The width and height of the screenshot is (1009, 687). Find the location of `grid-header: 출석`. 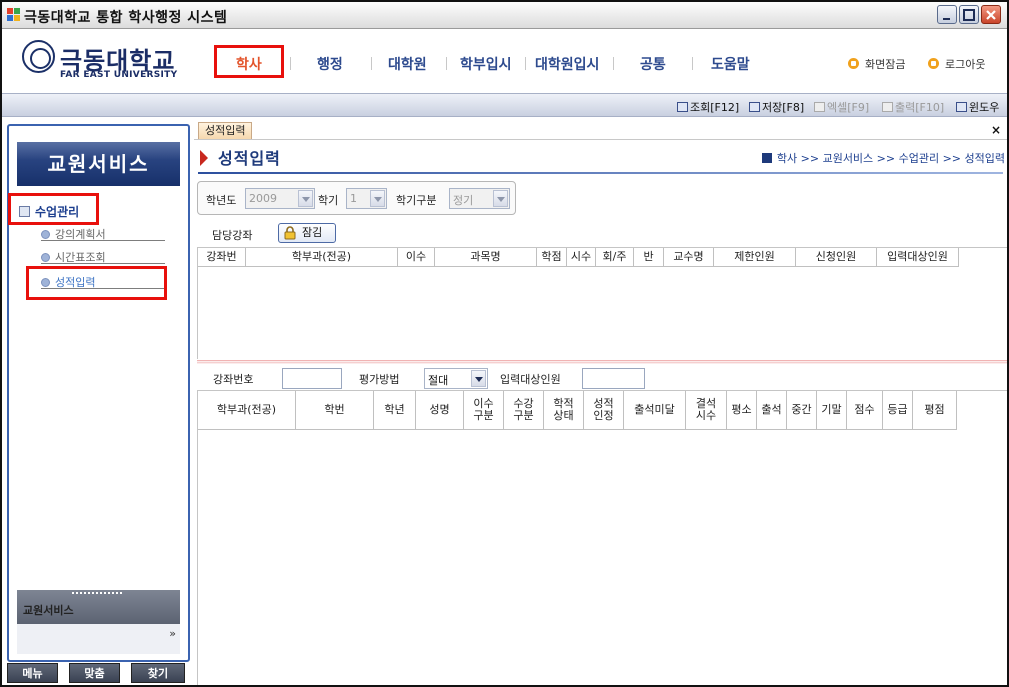

grid-header: 출석 is located at coordinates (772, 410).